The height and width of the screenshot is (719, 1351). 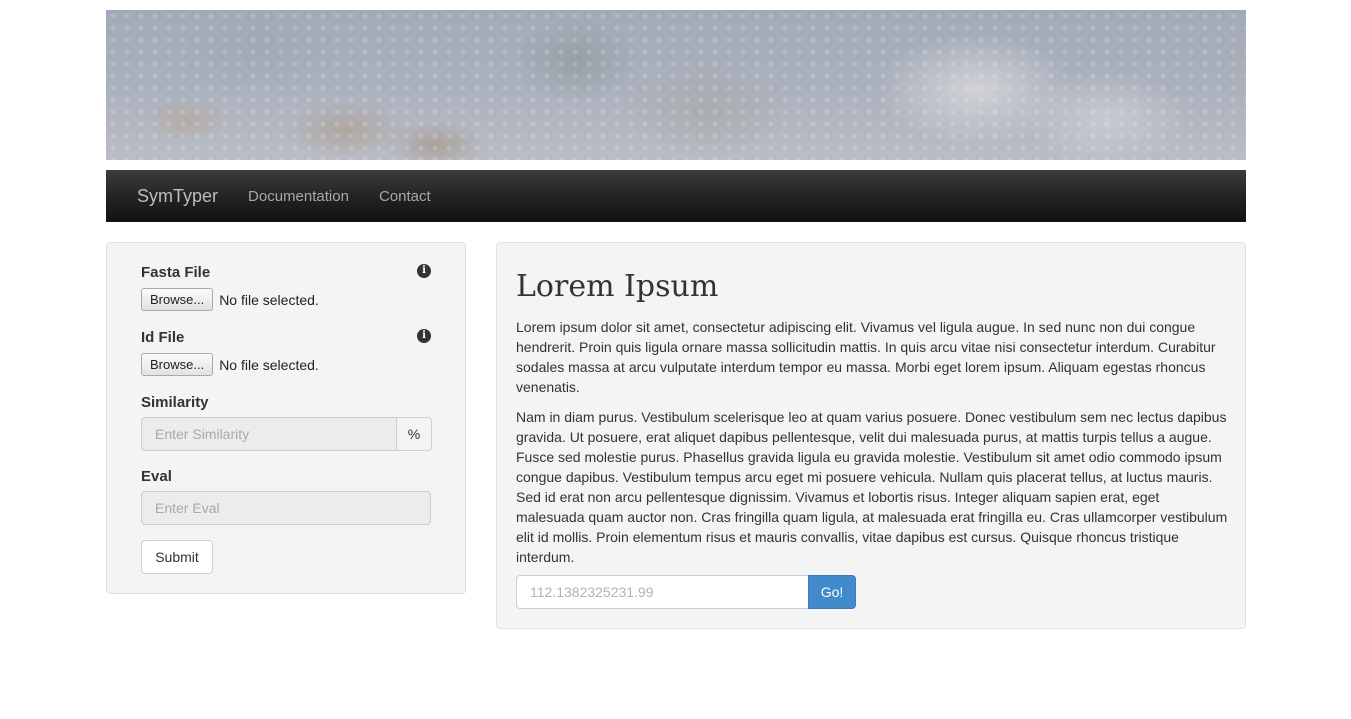 I want to click on submit-button: Submit, so click(x=177, y=557).